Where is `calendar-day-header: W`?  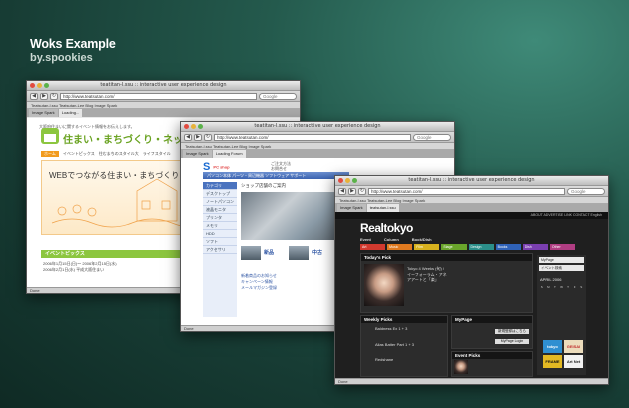 calendar-day-header: W is located at coordinates (561, 287).